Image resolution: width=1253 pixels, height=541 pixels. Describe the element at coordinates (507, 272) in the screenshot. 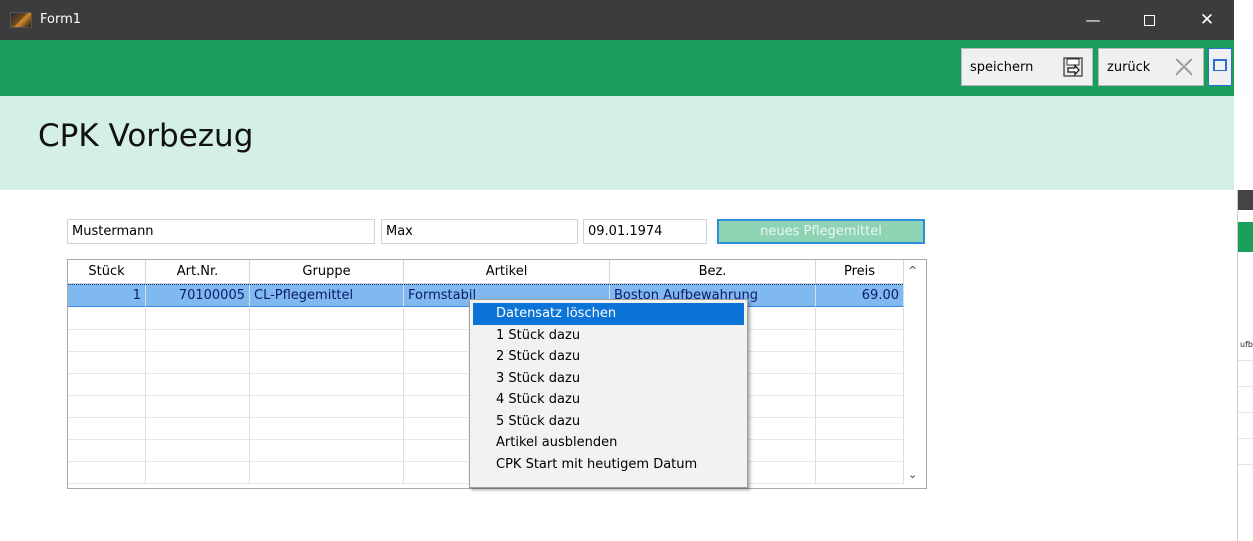

I see `column-header-artikel: Artikel` at that location.